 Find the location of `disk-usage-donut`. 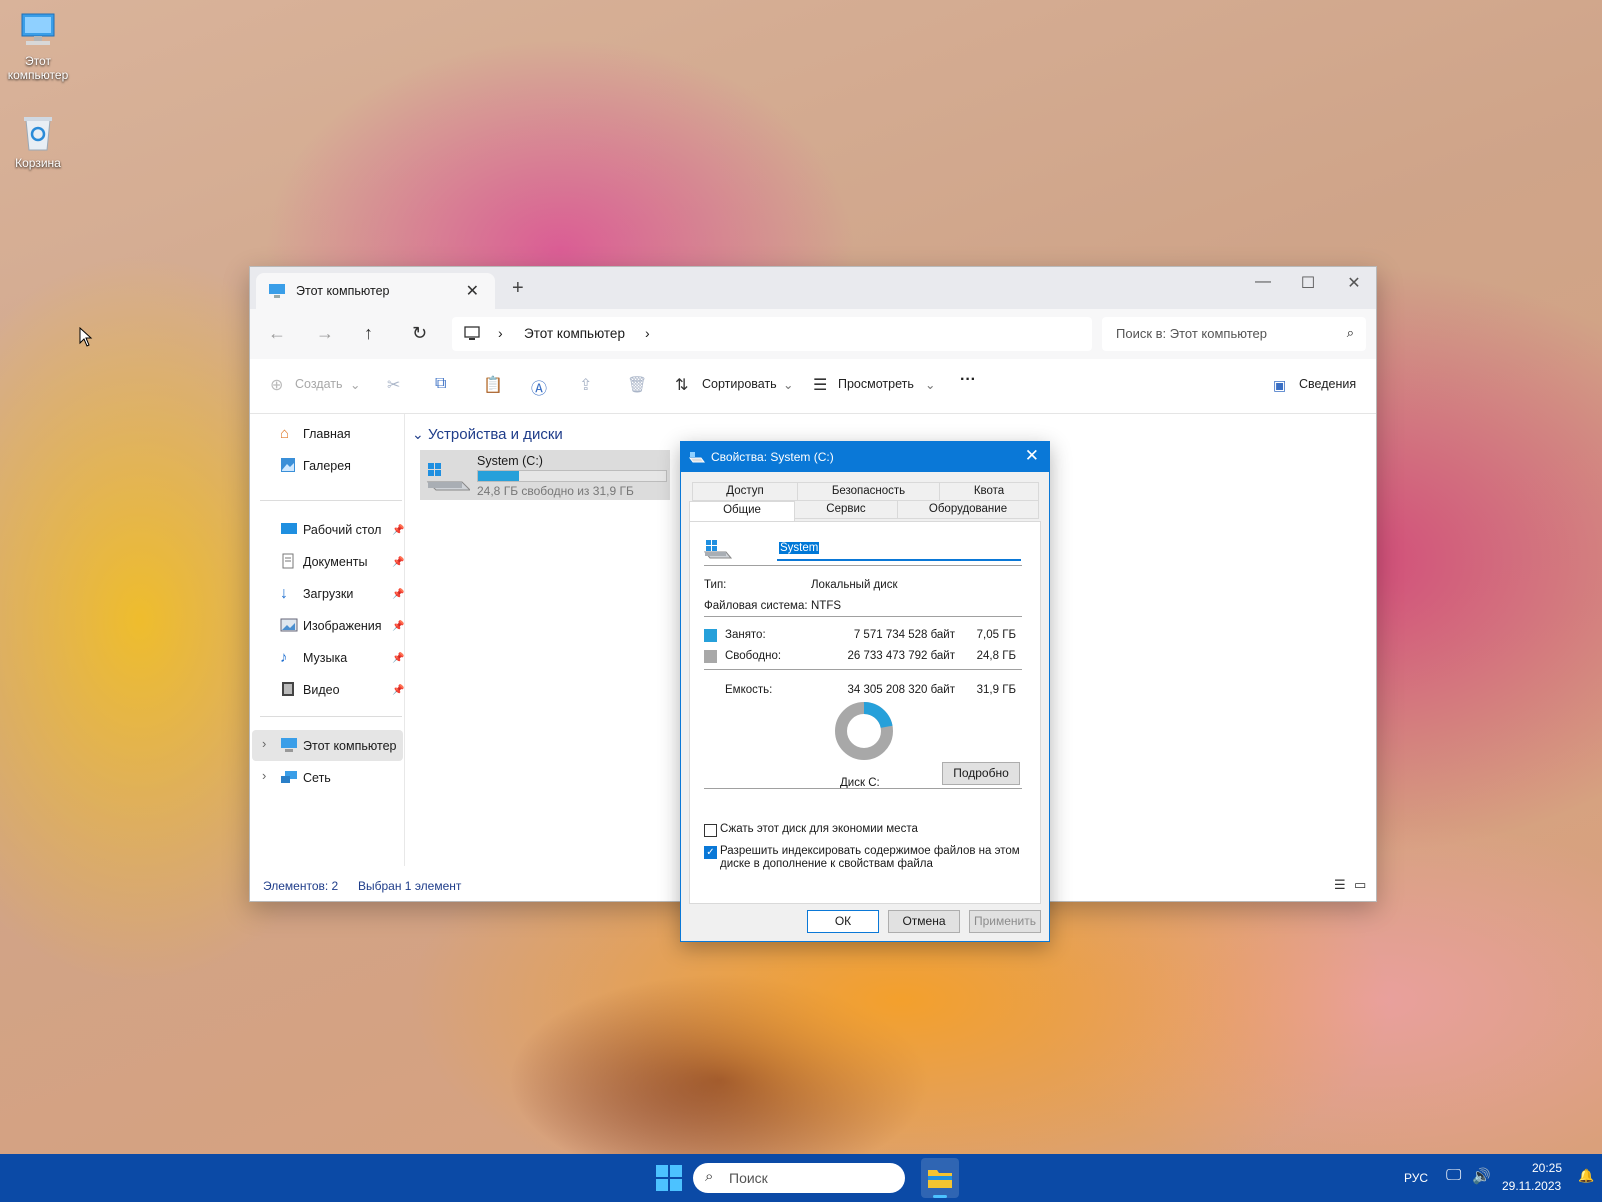

disk-usage-donut is located at coordinates (864, 731).